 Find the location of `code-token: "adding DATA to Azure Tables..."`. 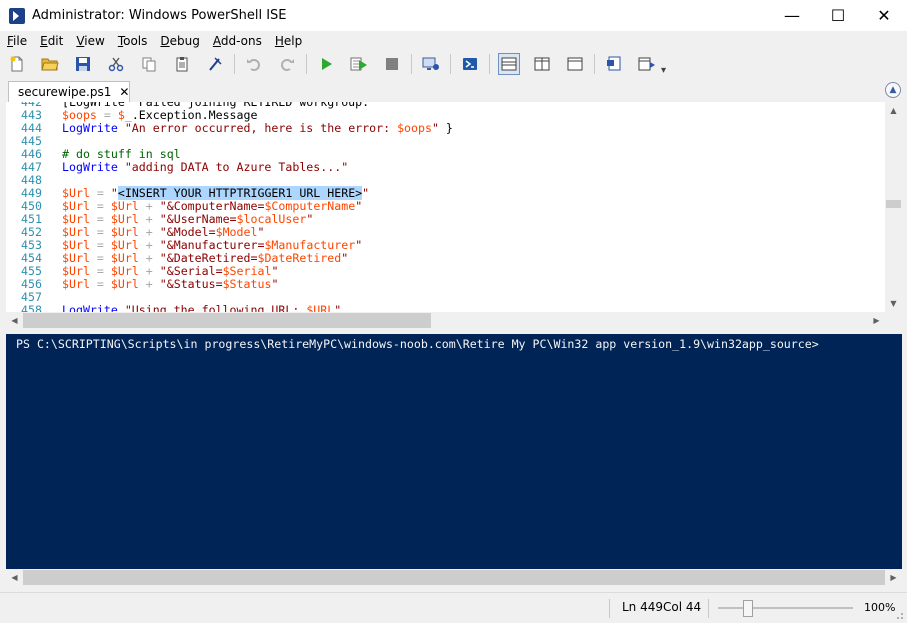

code-token: "adding DATA to Azure Tables..." is located at coordinates (236, 167).